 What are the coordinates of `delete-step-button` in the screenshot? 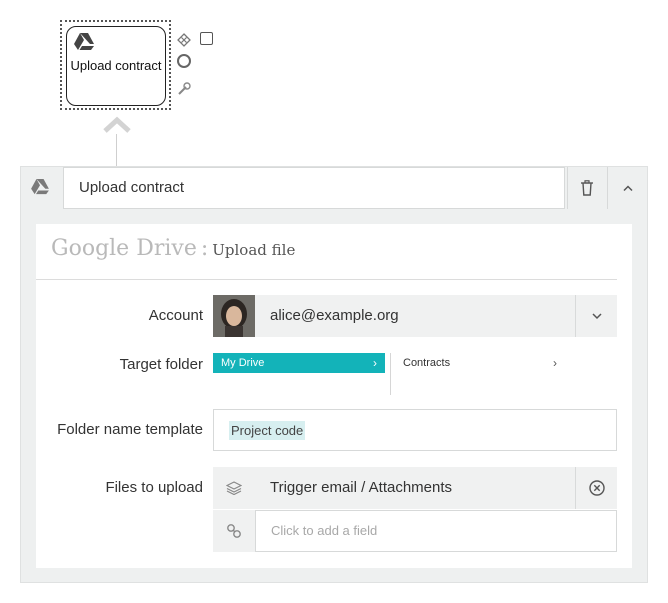 It's located at (586, 188).